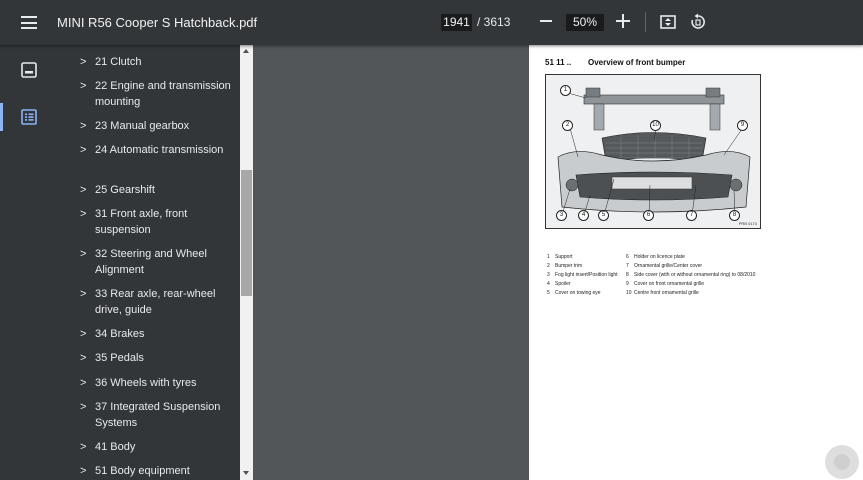  Describe the element at coordinates (165, 150) in the screenshot. I see `outline-item-label: 24 Automatic transmission` at that location.